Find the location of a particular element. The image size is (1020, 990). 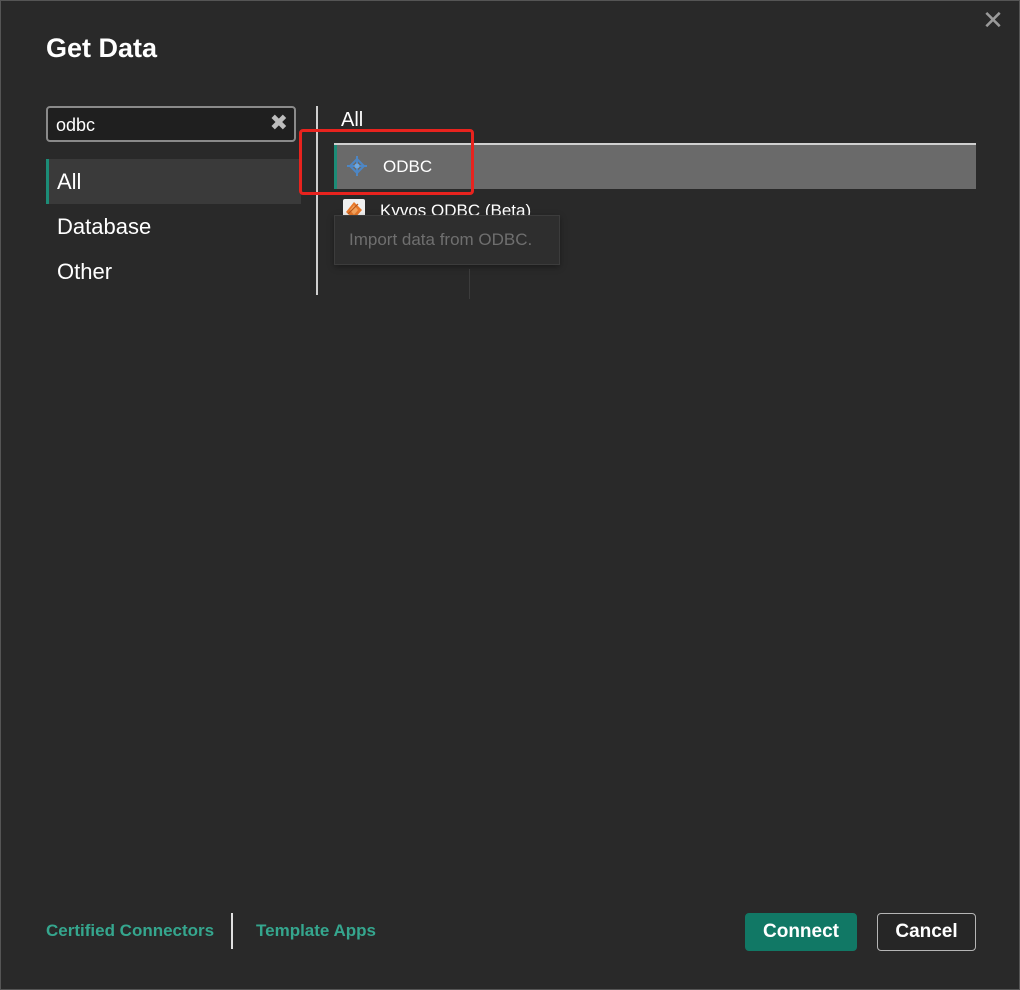

template-apps-link: Template Apps is located at coordinates (316, 931).